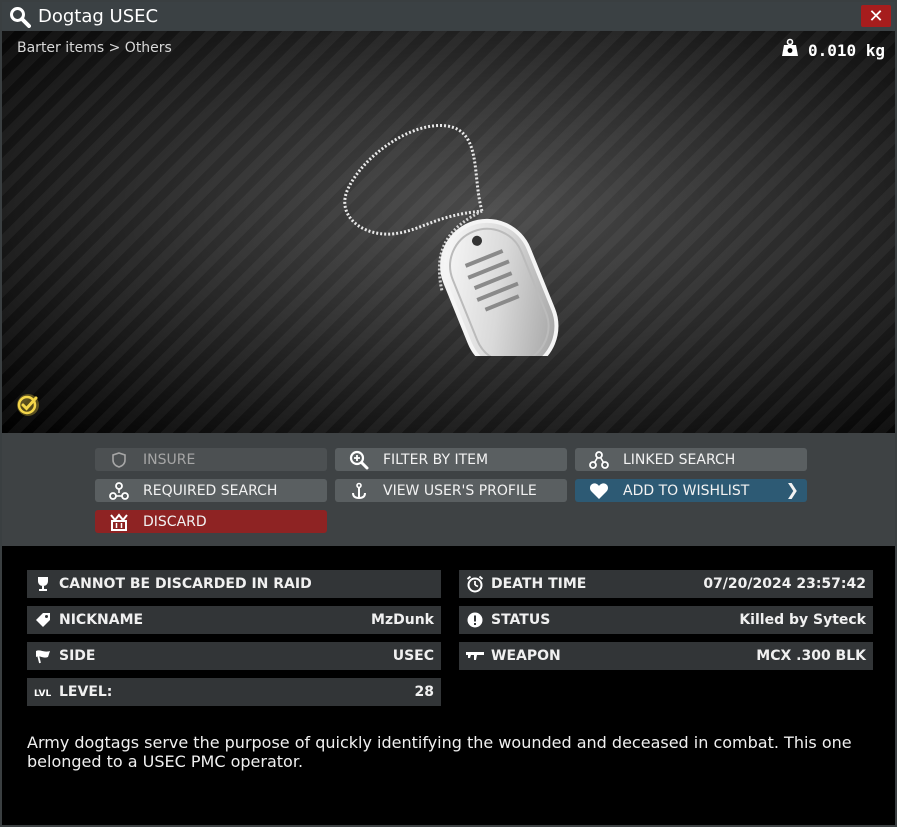 This screenshot has height=827, width=897. I want to click on add-to-wishlist-button: ADD TO WISHLIST ❯, so click(691, 490).